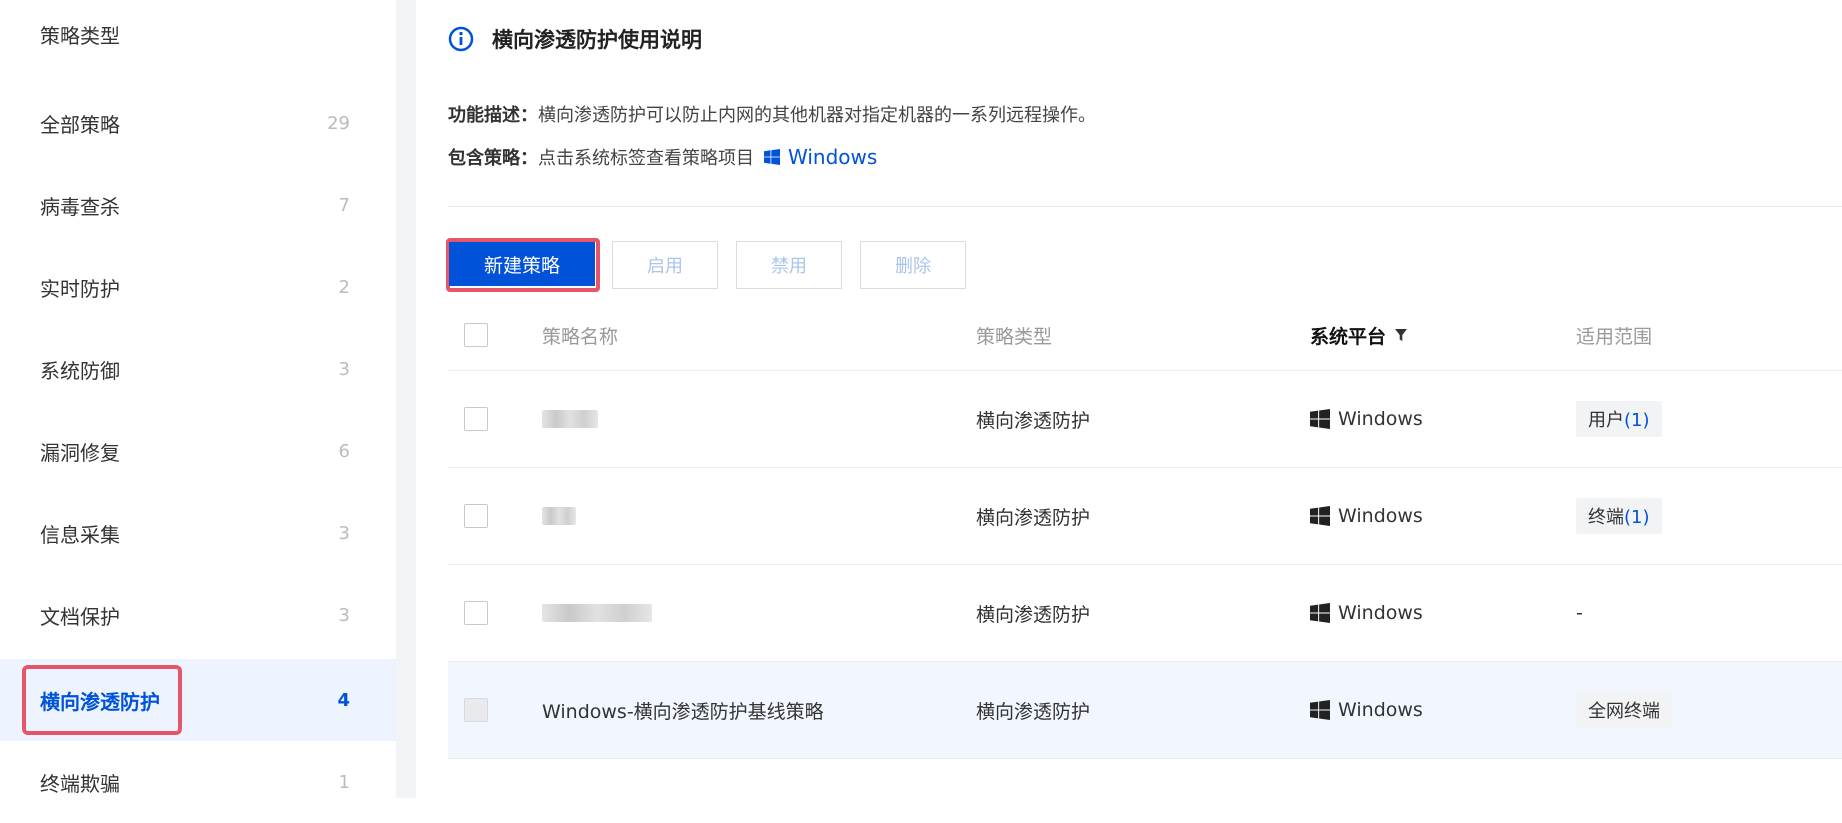  I want to click on scope-tag: 全网终端, so click(1624, 710).